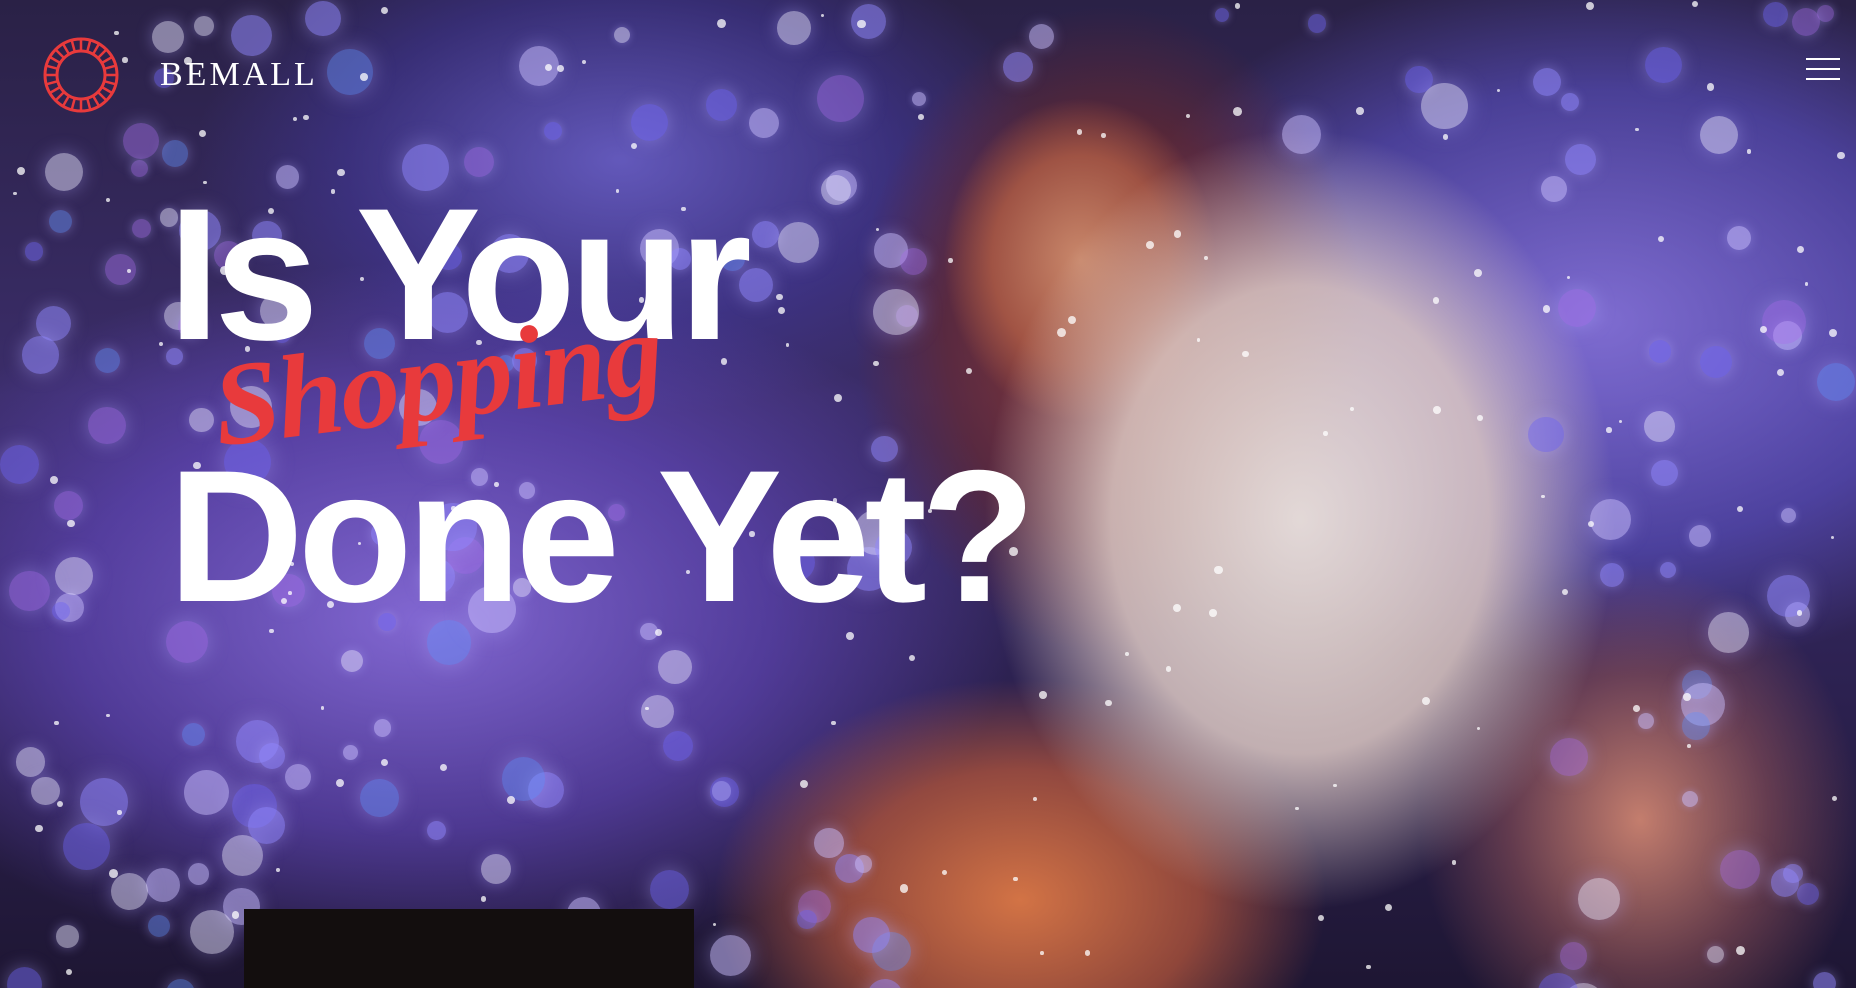 The height and width of the screenshot is (988, 1856). I want to click on logo-link: BEMALL, so click(179, 75).